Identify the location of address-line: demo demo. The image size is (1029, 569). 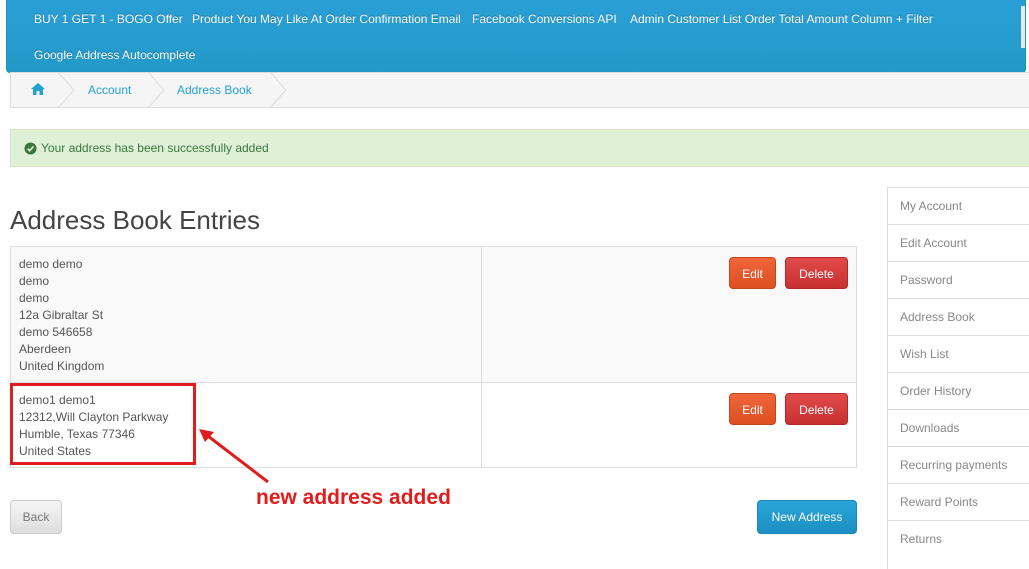
(51, 264).